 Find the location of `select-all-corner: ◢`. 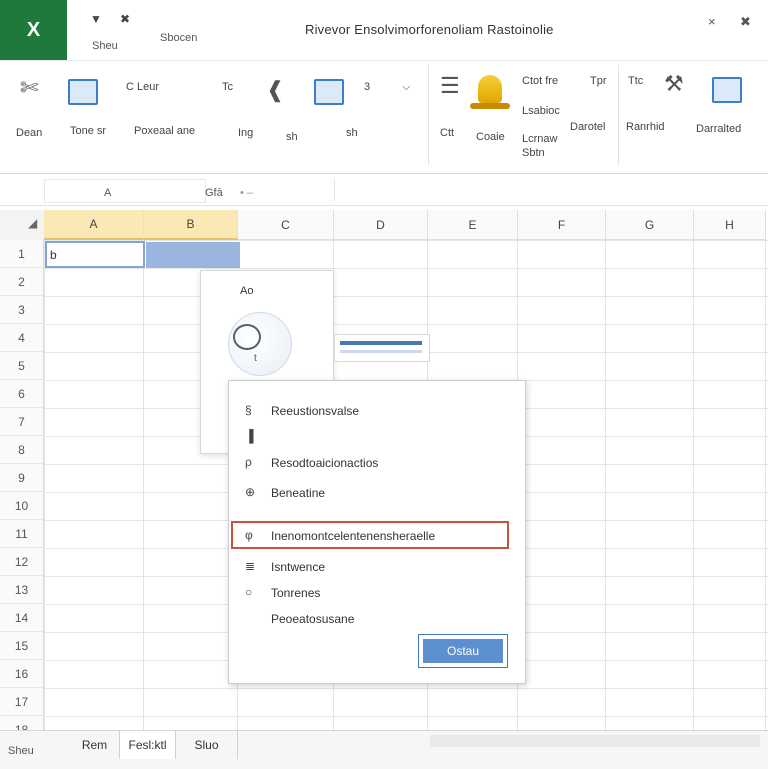

select-all-corner: ◢ is located at coordinates (22, 225).